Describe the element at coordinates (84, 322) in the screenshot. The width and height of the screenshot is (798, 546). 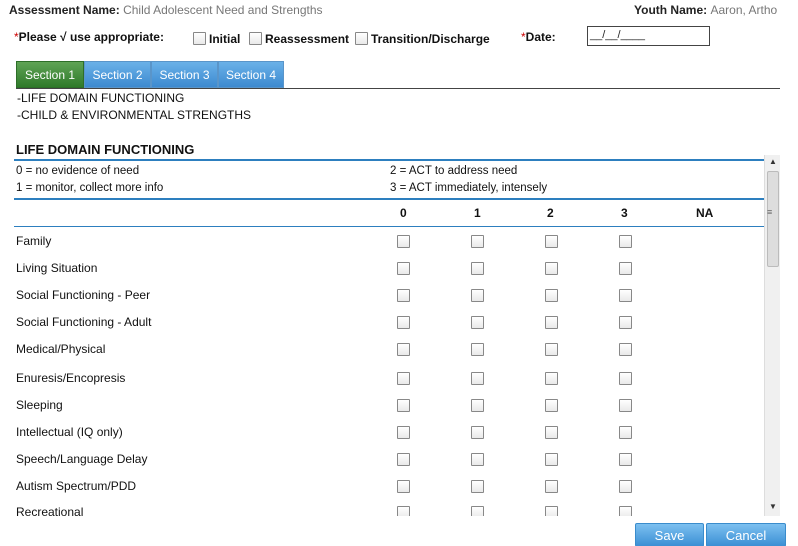
I see `row-label-social-adult: Social Functioning - Adult` at that location.